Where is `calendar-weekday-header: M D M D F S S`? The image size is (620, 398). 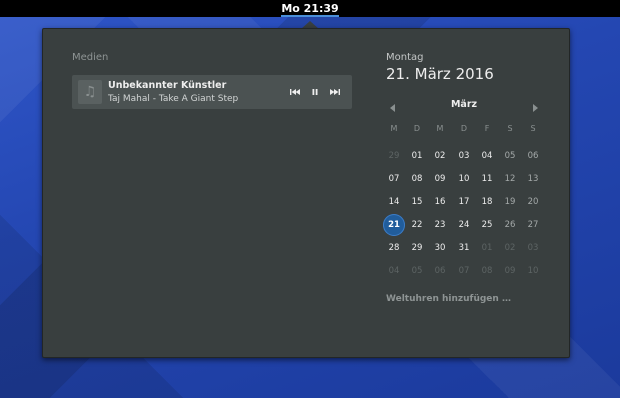 calendar-weekday-header: M D M D F S S is located at coordinates (464, 130).